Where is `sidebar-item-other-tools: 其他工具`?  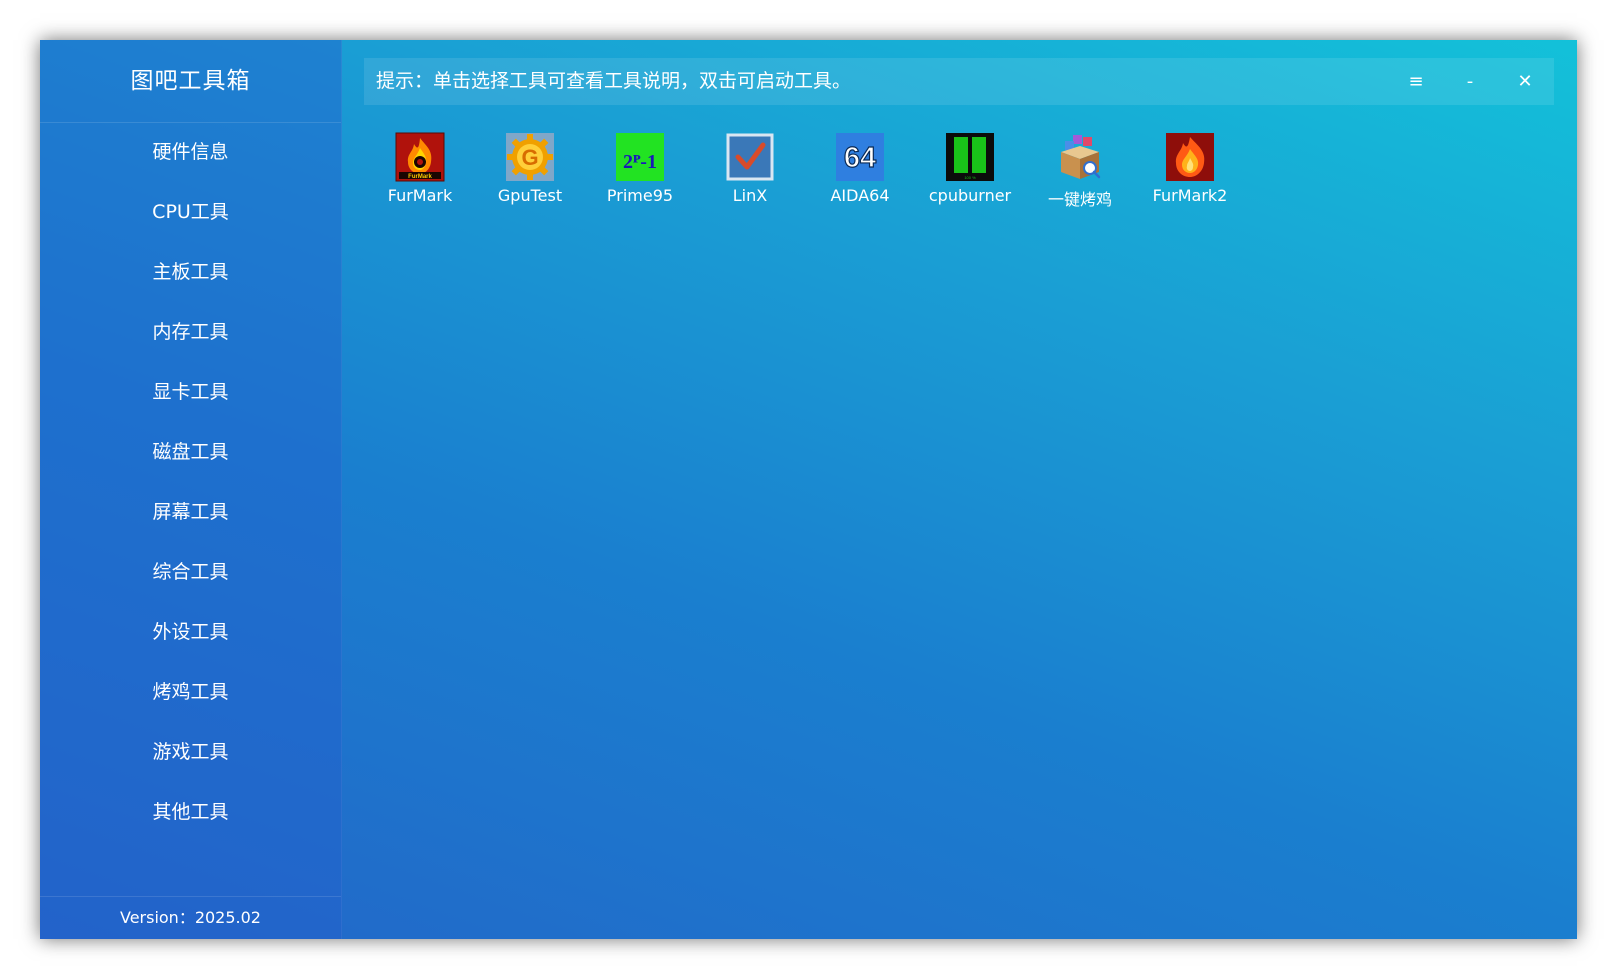 sidebar-item-other-tools: 其他工具 is located at coordinates (190, 812).